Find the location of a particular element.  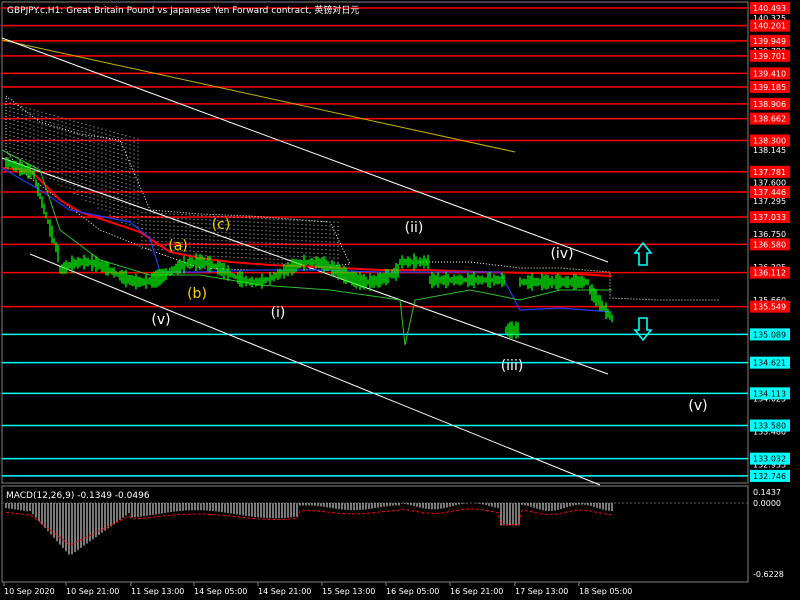

level-tag-value: 132.746 is located at coordinates (769, 476).